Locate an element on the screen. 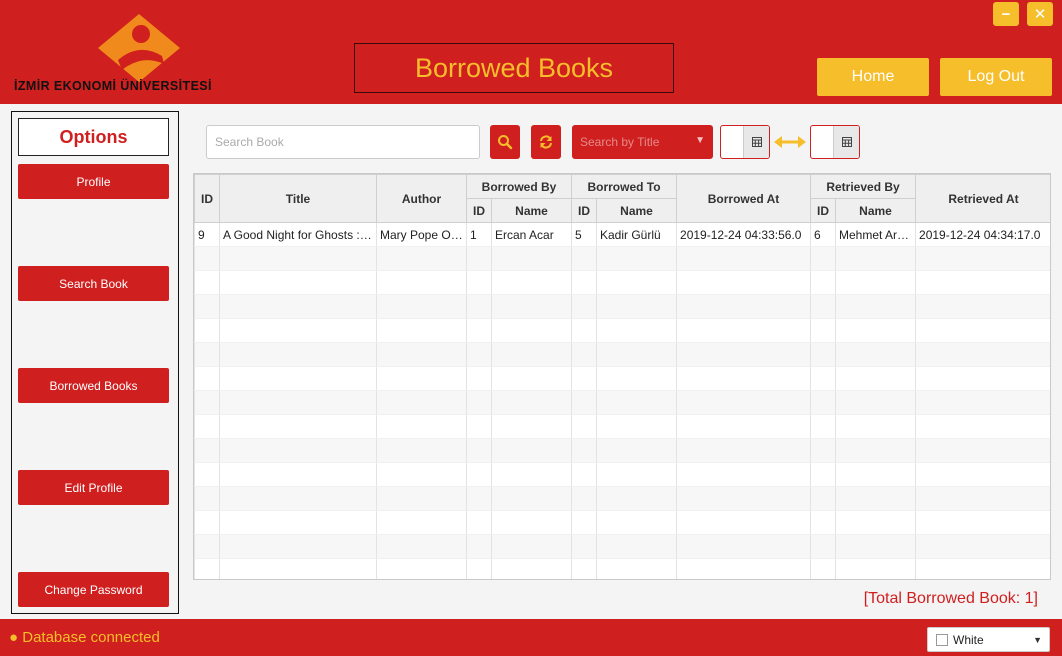  theme-select: White ▼ is located at coordinates (988, 639).